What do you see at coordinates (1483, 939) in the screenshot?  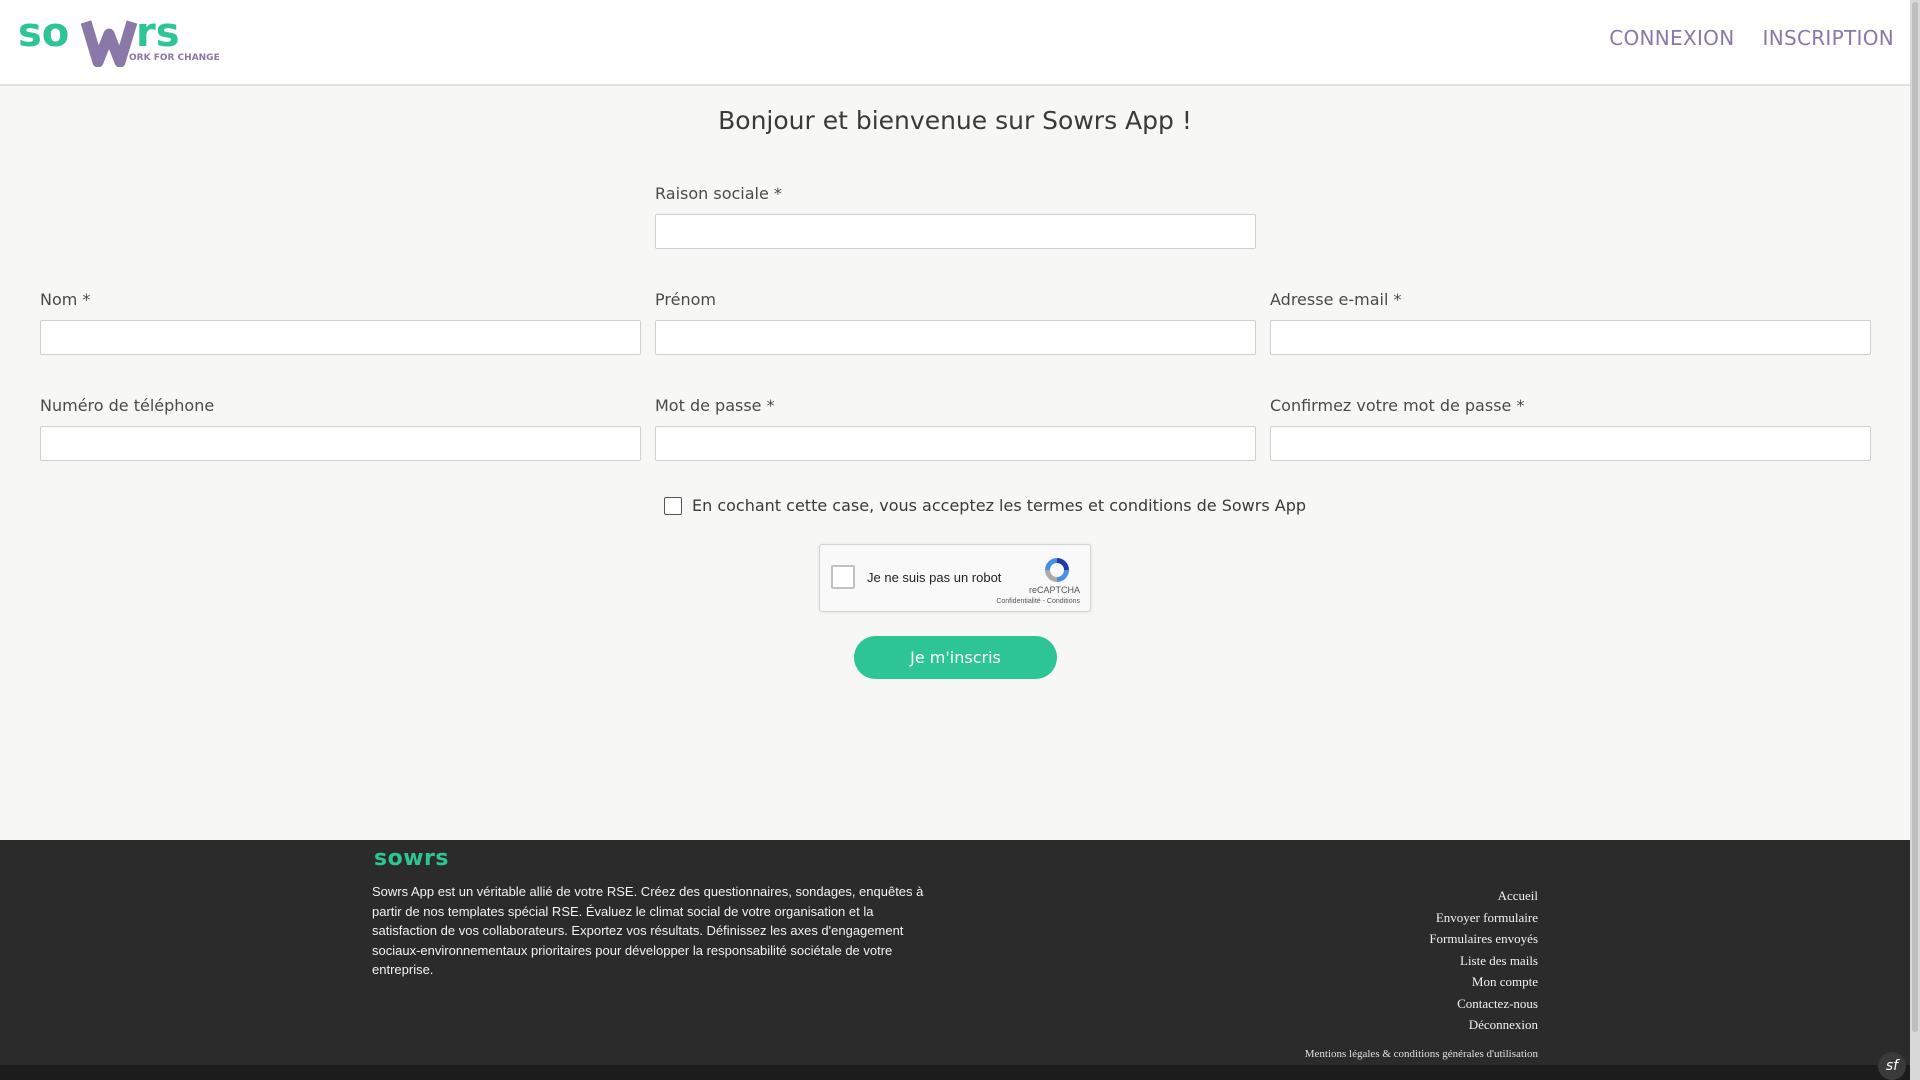 I see `footer-link-sent-forms: Formulaires envoyés` at bounding box center [1483, 939].